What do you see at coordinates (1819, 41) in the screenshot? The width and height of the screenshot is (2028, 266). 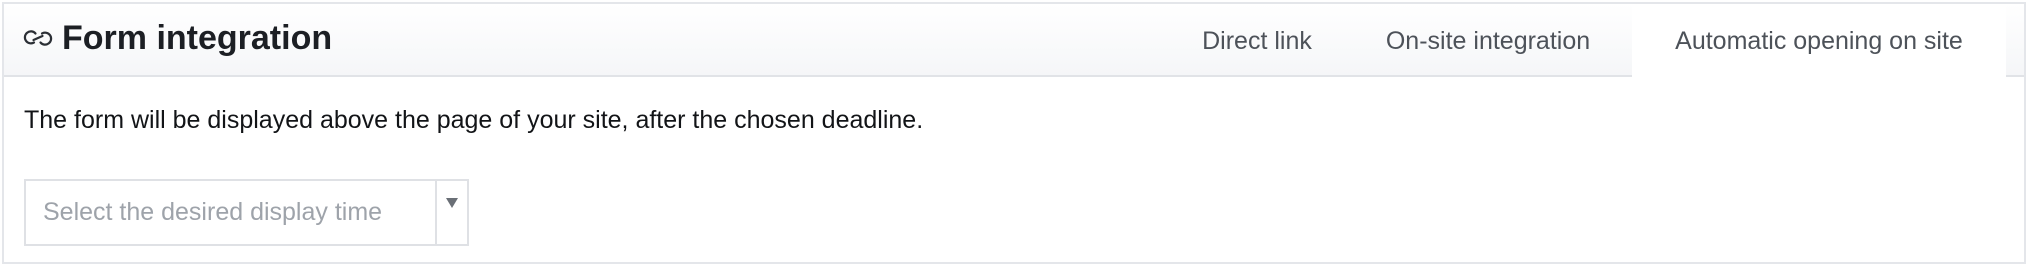 I see `tab-automatic-opening-on-site: Automatic opening on site` at bounding box center [1819, 41].